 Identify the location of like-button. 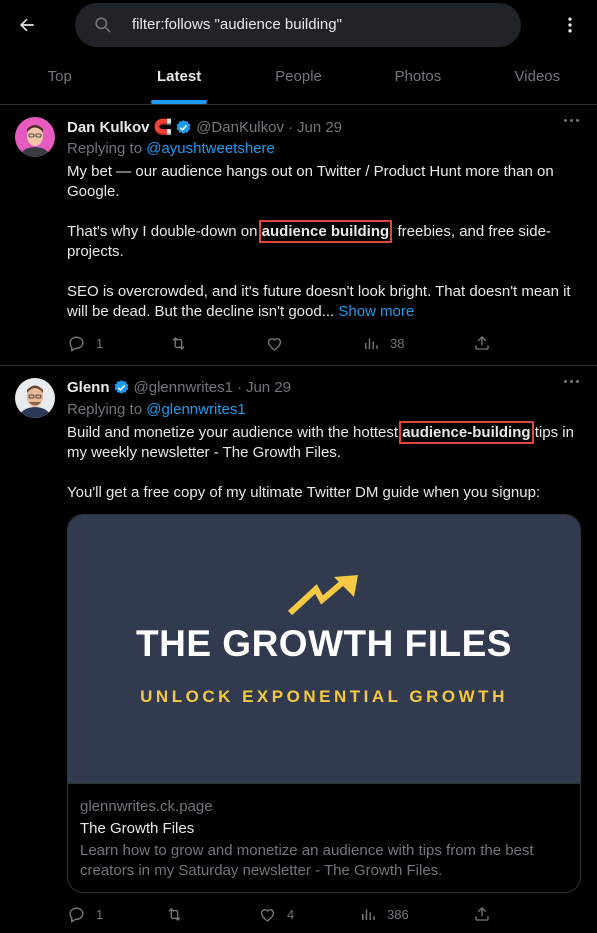
(279, 343).